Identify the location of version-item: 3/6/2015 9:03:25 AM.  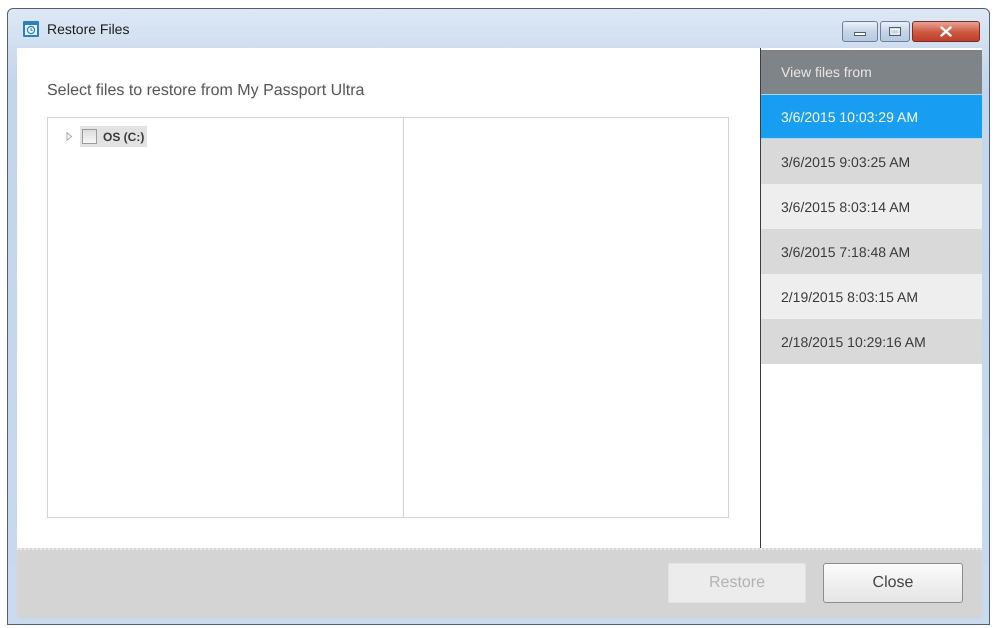
(871, 161).